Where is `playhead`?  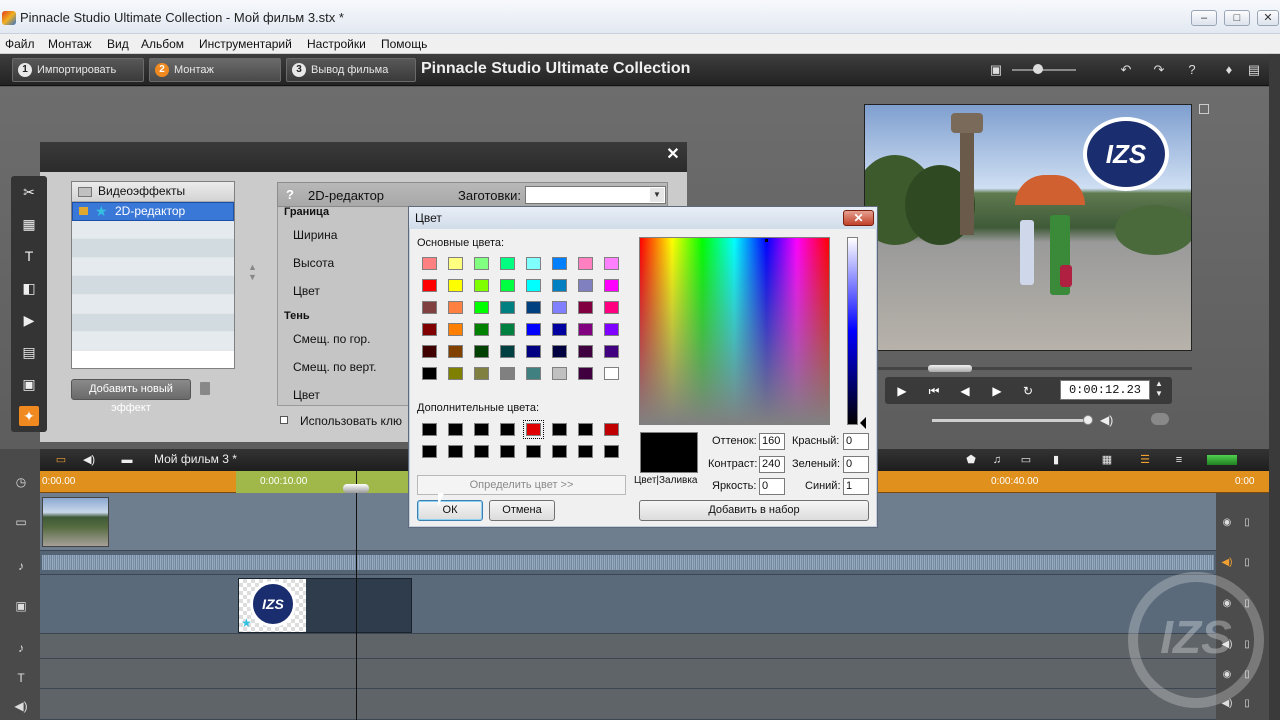 playhead is located at coordinates (356, 595).